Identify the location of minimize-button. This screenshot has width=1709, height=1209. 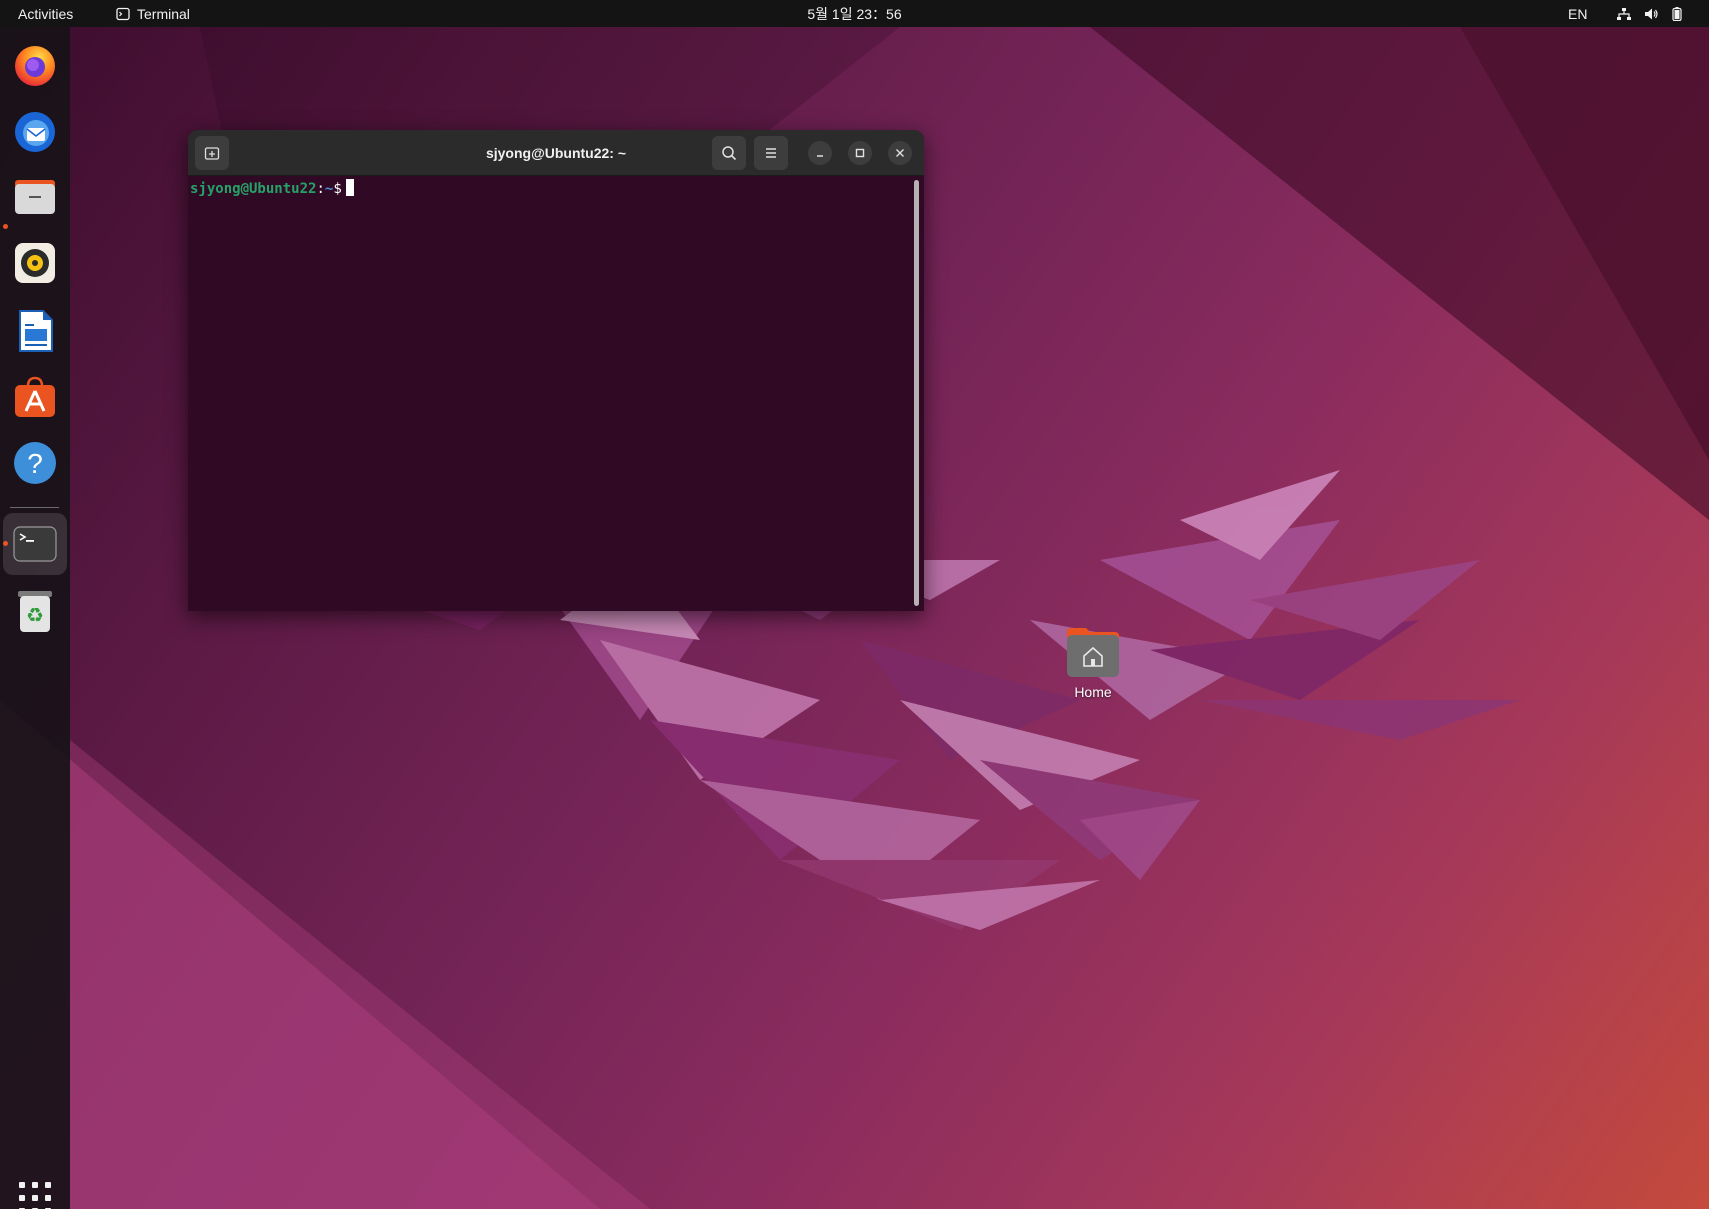
(820, 153).